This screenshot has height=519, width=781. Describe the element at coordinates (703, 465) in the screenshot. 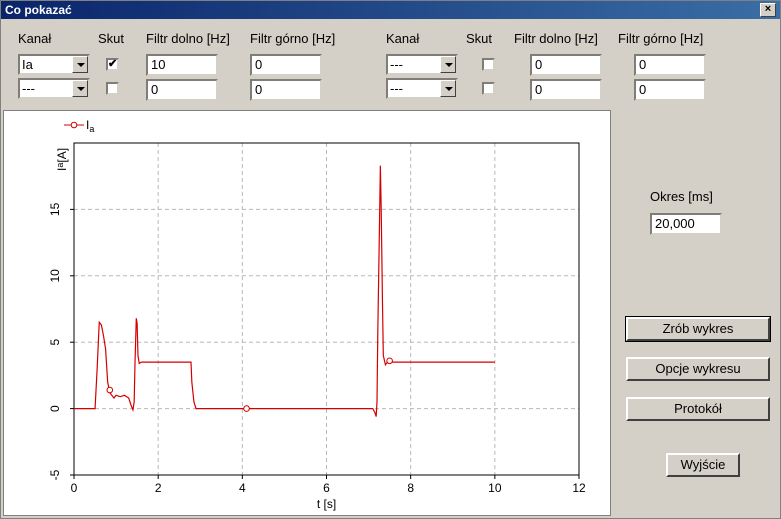

I see `exit-button: Wyjście` at that location.